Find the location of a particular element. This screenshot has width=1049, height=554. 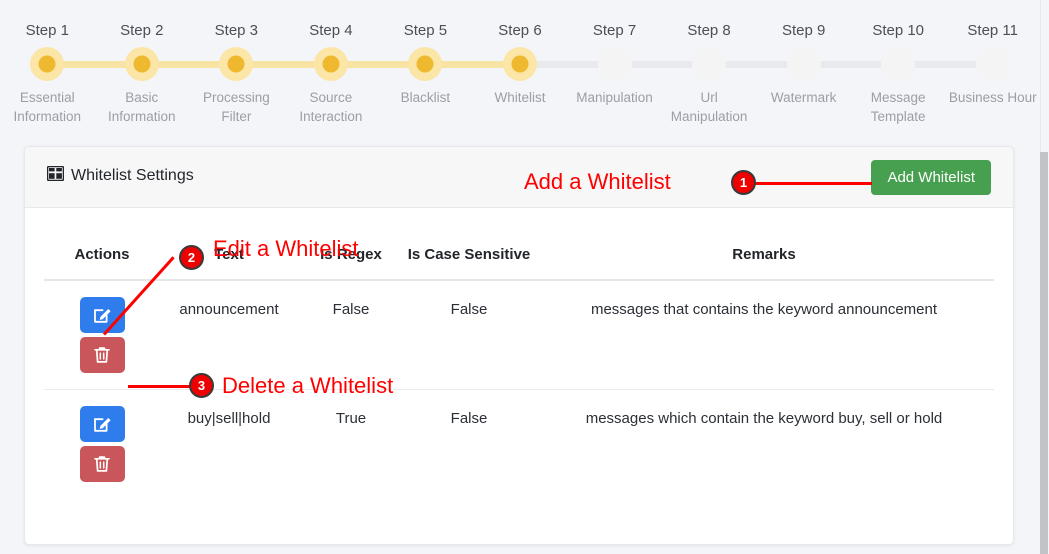

stepper-step-1: Step 1 Essential Information is located at coordinates (71, 63).